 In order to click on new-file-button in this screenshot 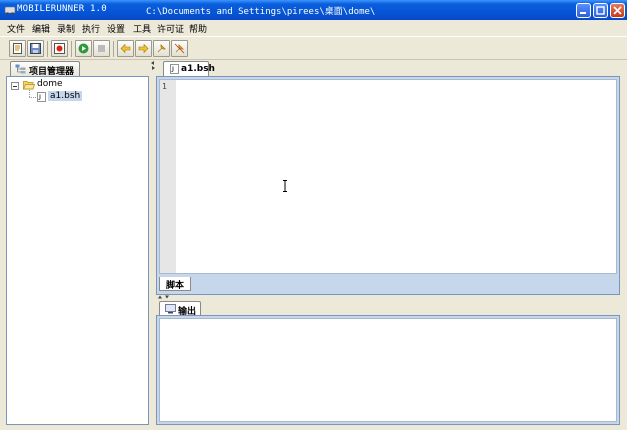, I will do `click(17, 48)`.